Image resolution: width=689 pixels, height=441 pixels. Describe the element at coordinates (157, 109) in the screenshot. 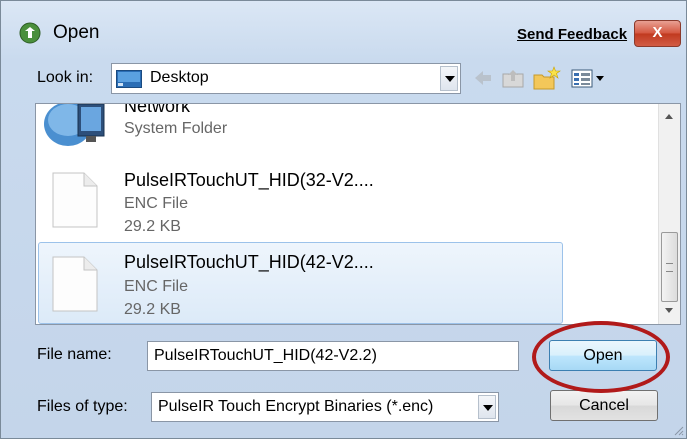

I see `file-name: Network` at that location.